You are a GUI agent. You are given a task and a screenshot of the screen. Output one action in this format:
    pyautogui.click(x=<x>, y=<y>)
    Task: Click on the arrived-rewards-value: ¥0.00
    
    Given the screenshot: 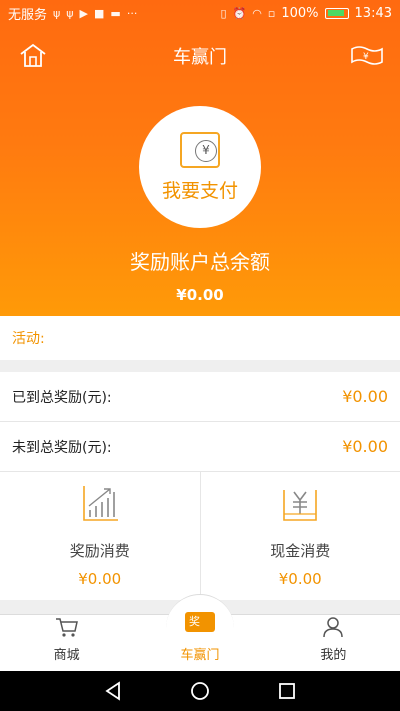 What is the action you would take?
    pyautogui.click(x=365, y=396)
    